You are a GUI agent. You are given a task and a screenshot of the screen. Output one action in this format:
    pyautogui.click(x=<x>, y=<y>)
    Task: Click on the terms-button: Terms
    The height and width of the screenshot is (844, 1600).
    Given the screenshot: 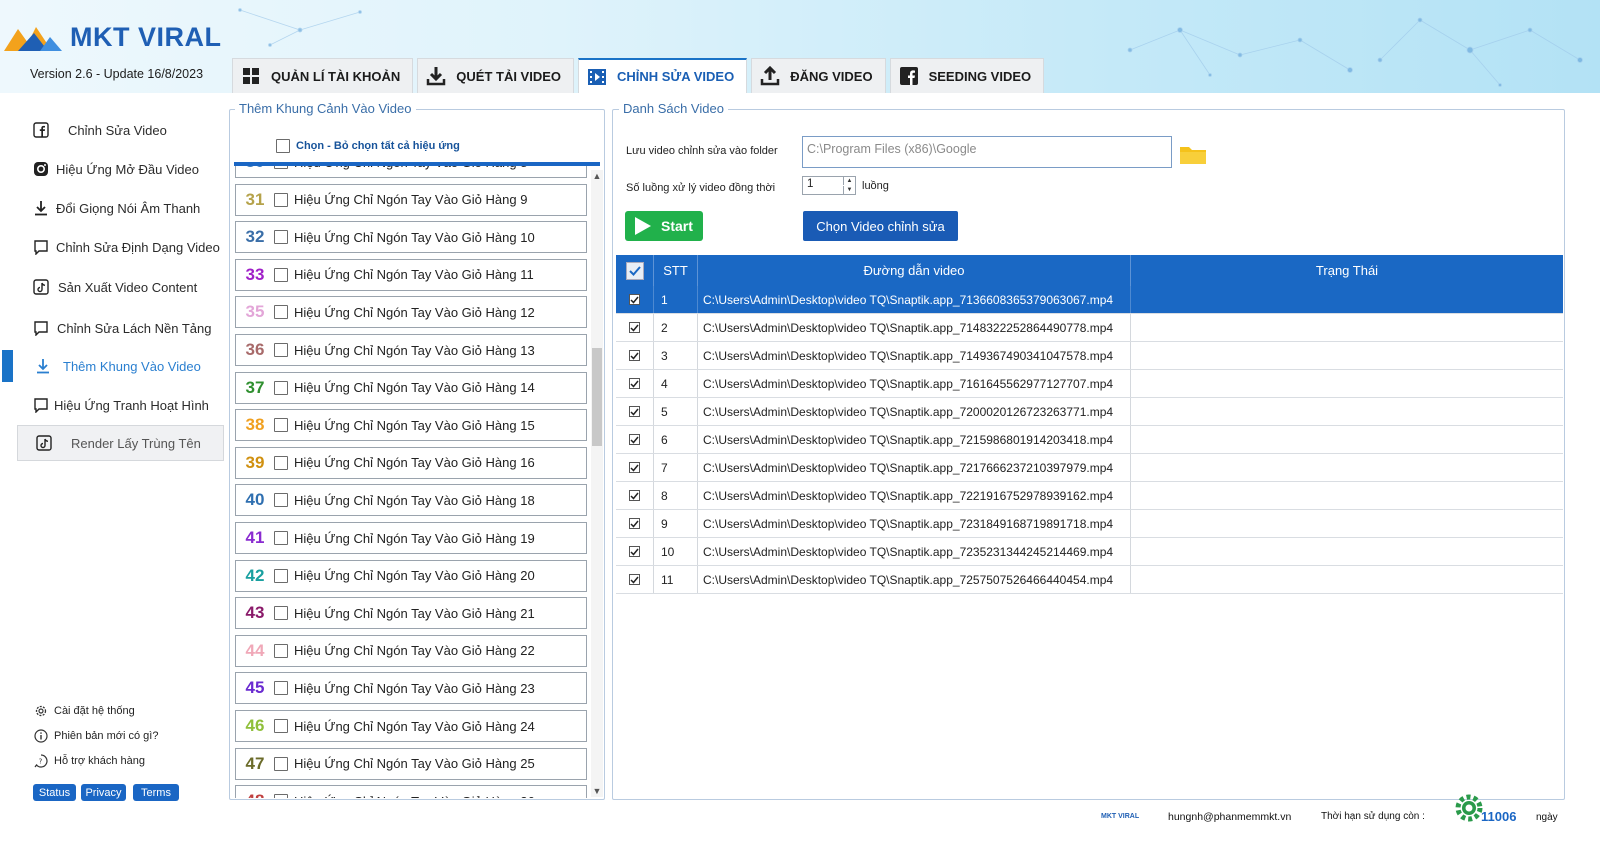 What is the action you would take?
    pyautogui.click(x=156, y=792)
    